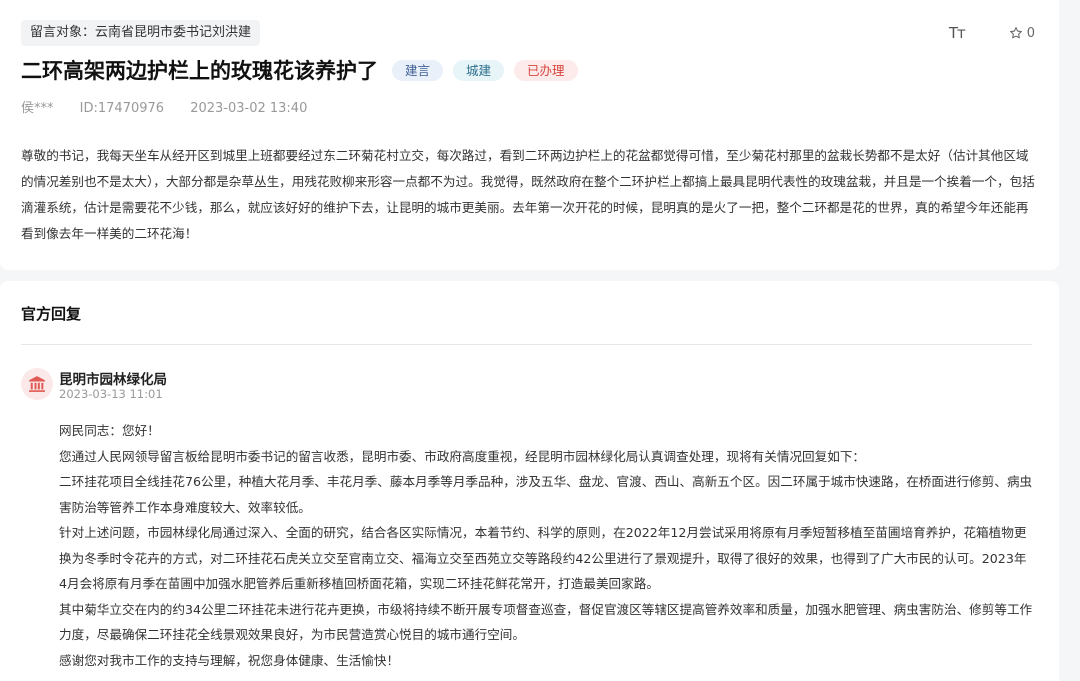 The width and height of the screenshot is (1080, 681). I want to click on message-title: 二环高架两边护栏上的玫瑰花该养护了, so click(199, 71).